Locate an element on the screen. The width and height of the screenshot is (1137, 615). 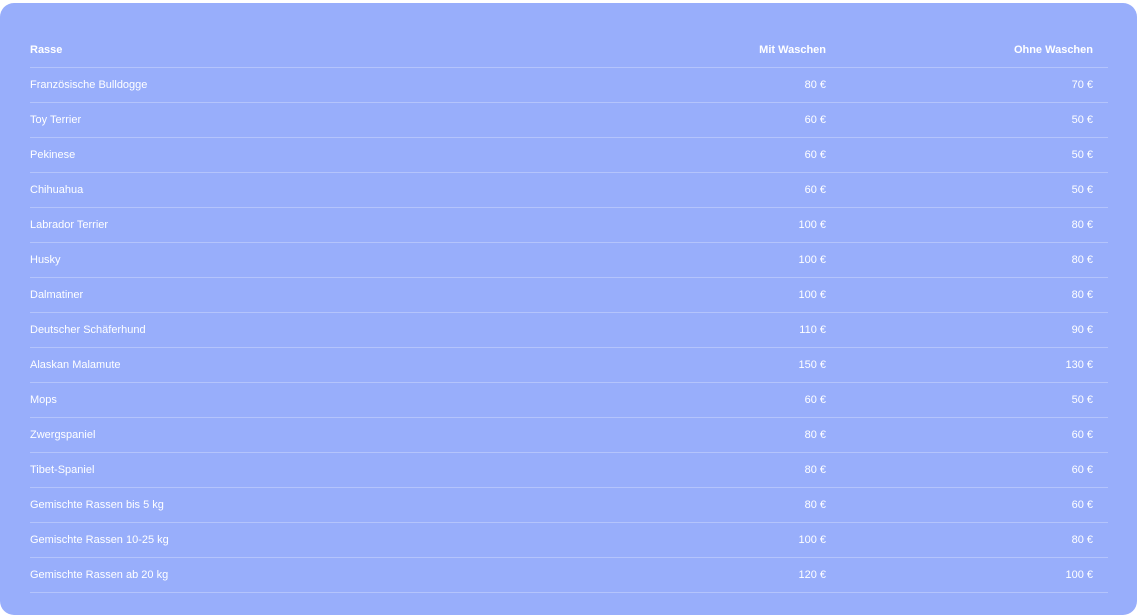
table-row: Husky 100 €80 € is located at coordinates (569, 260).